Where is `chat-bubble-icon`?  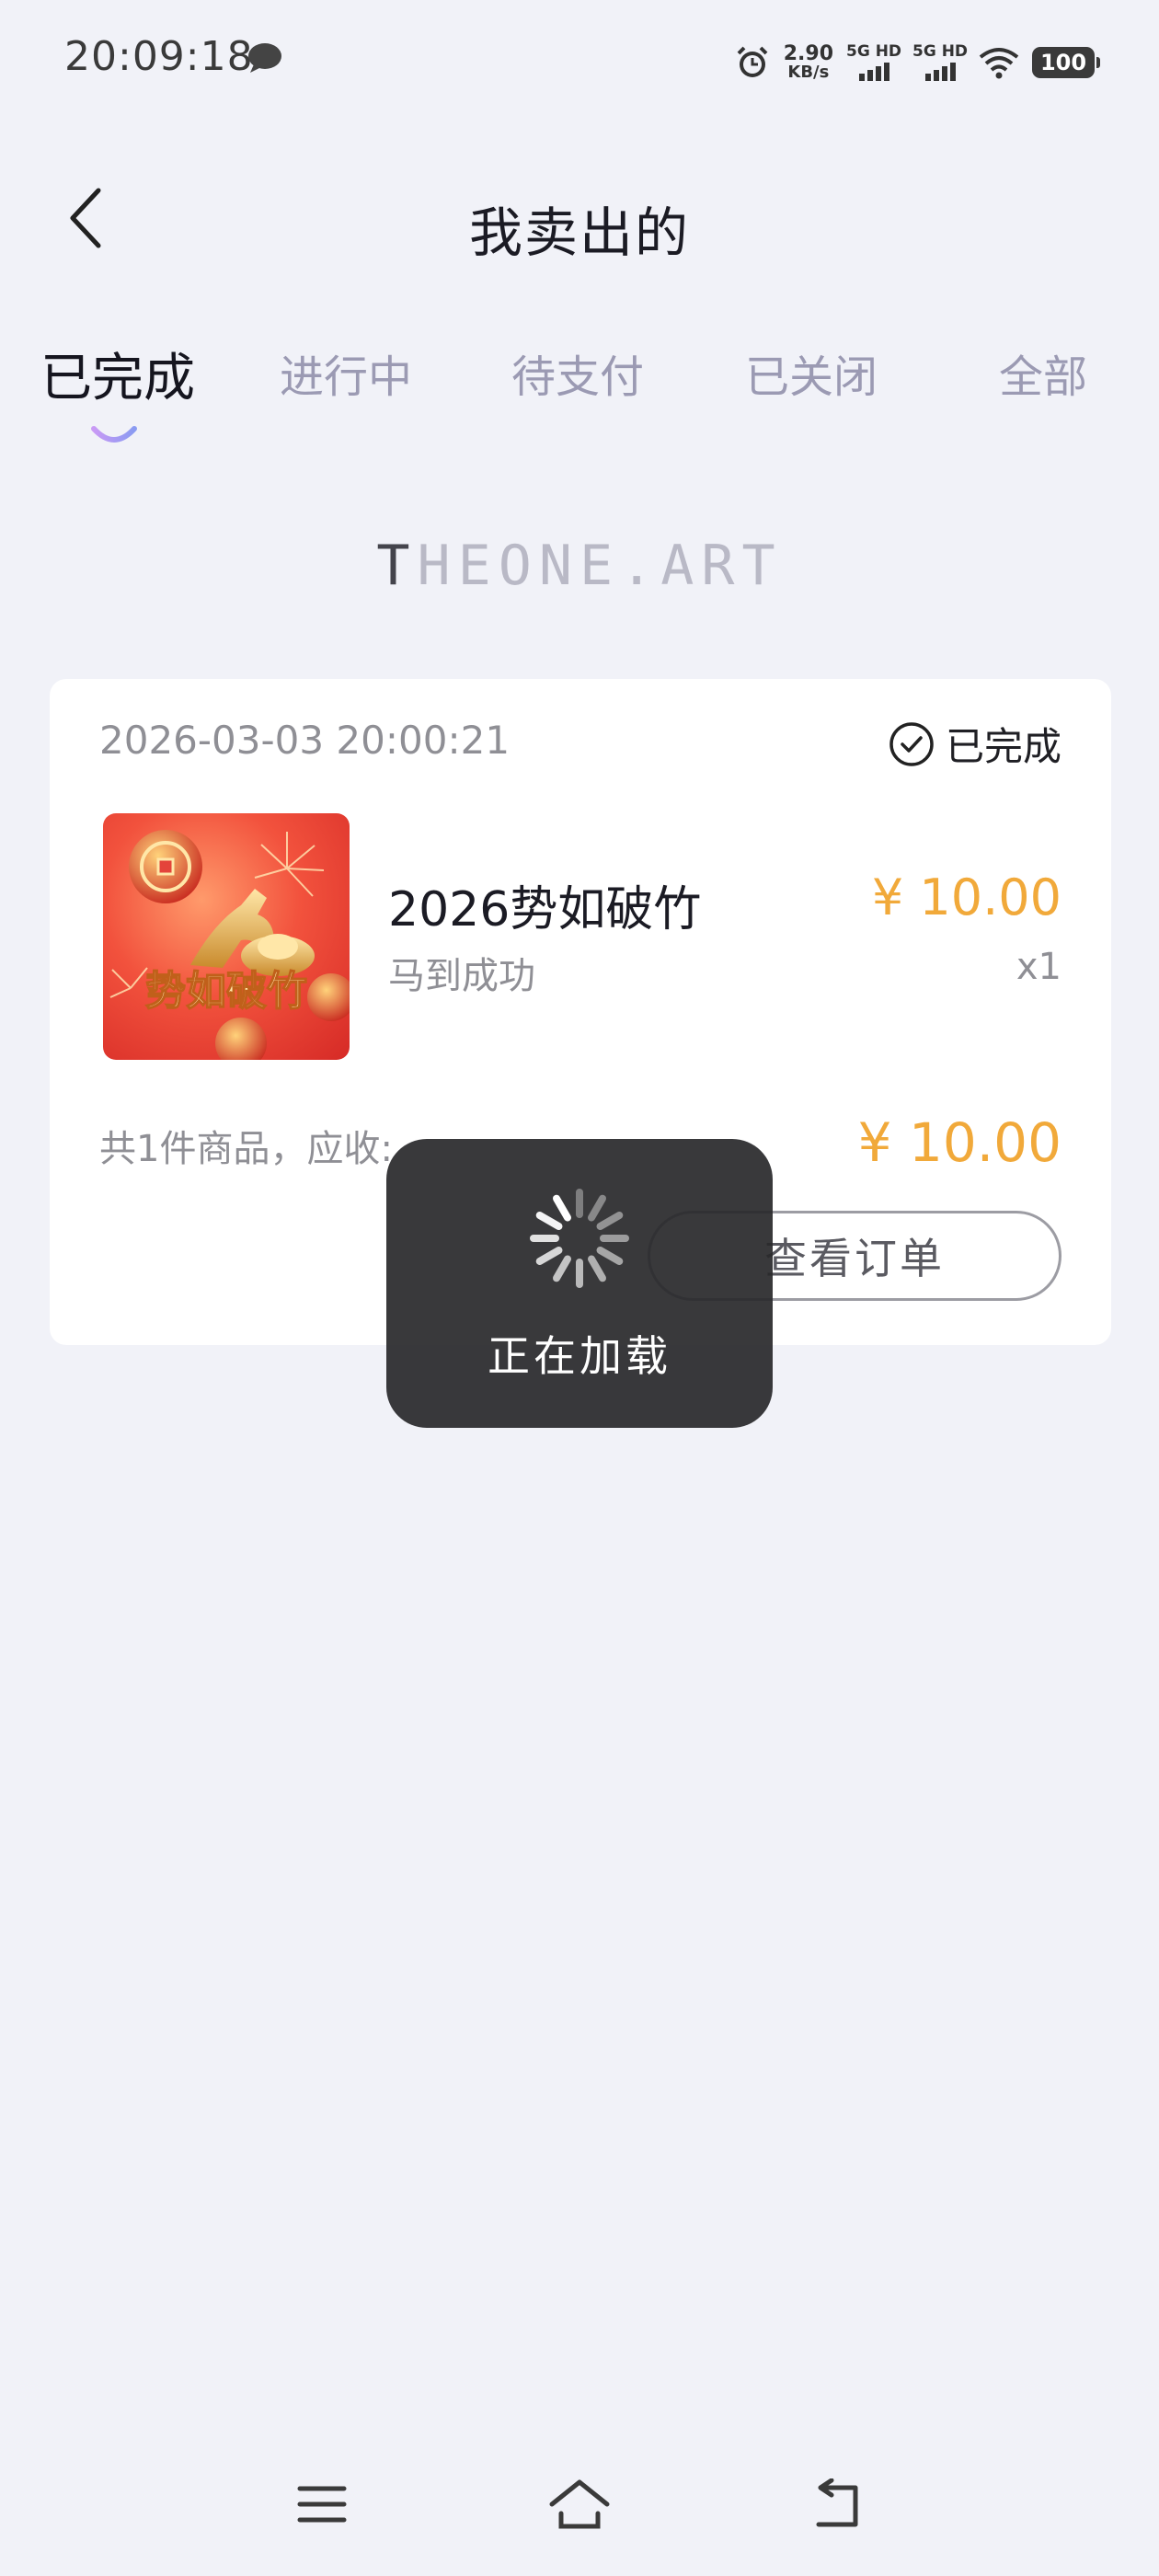
chat-bubble-icon is located at coordinates (264, 58).